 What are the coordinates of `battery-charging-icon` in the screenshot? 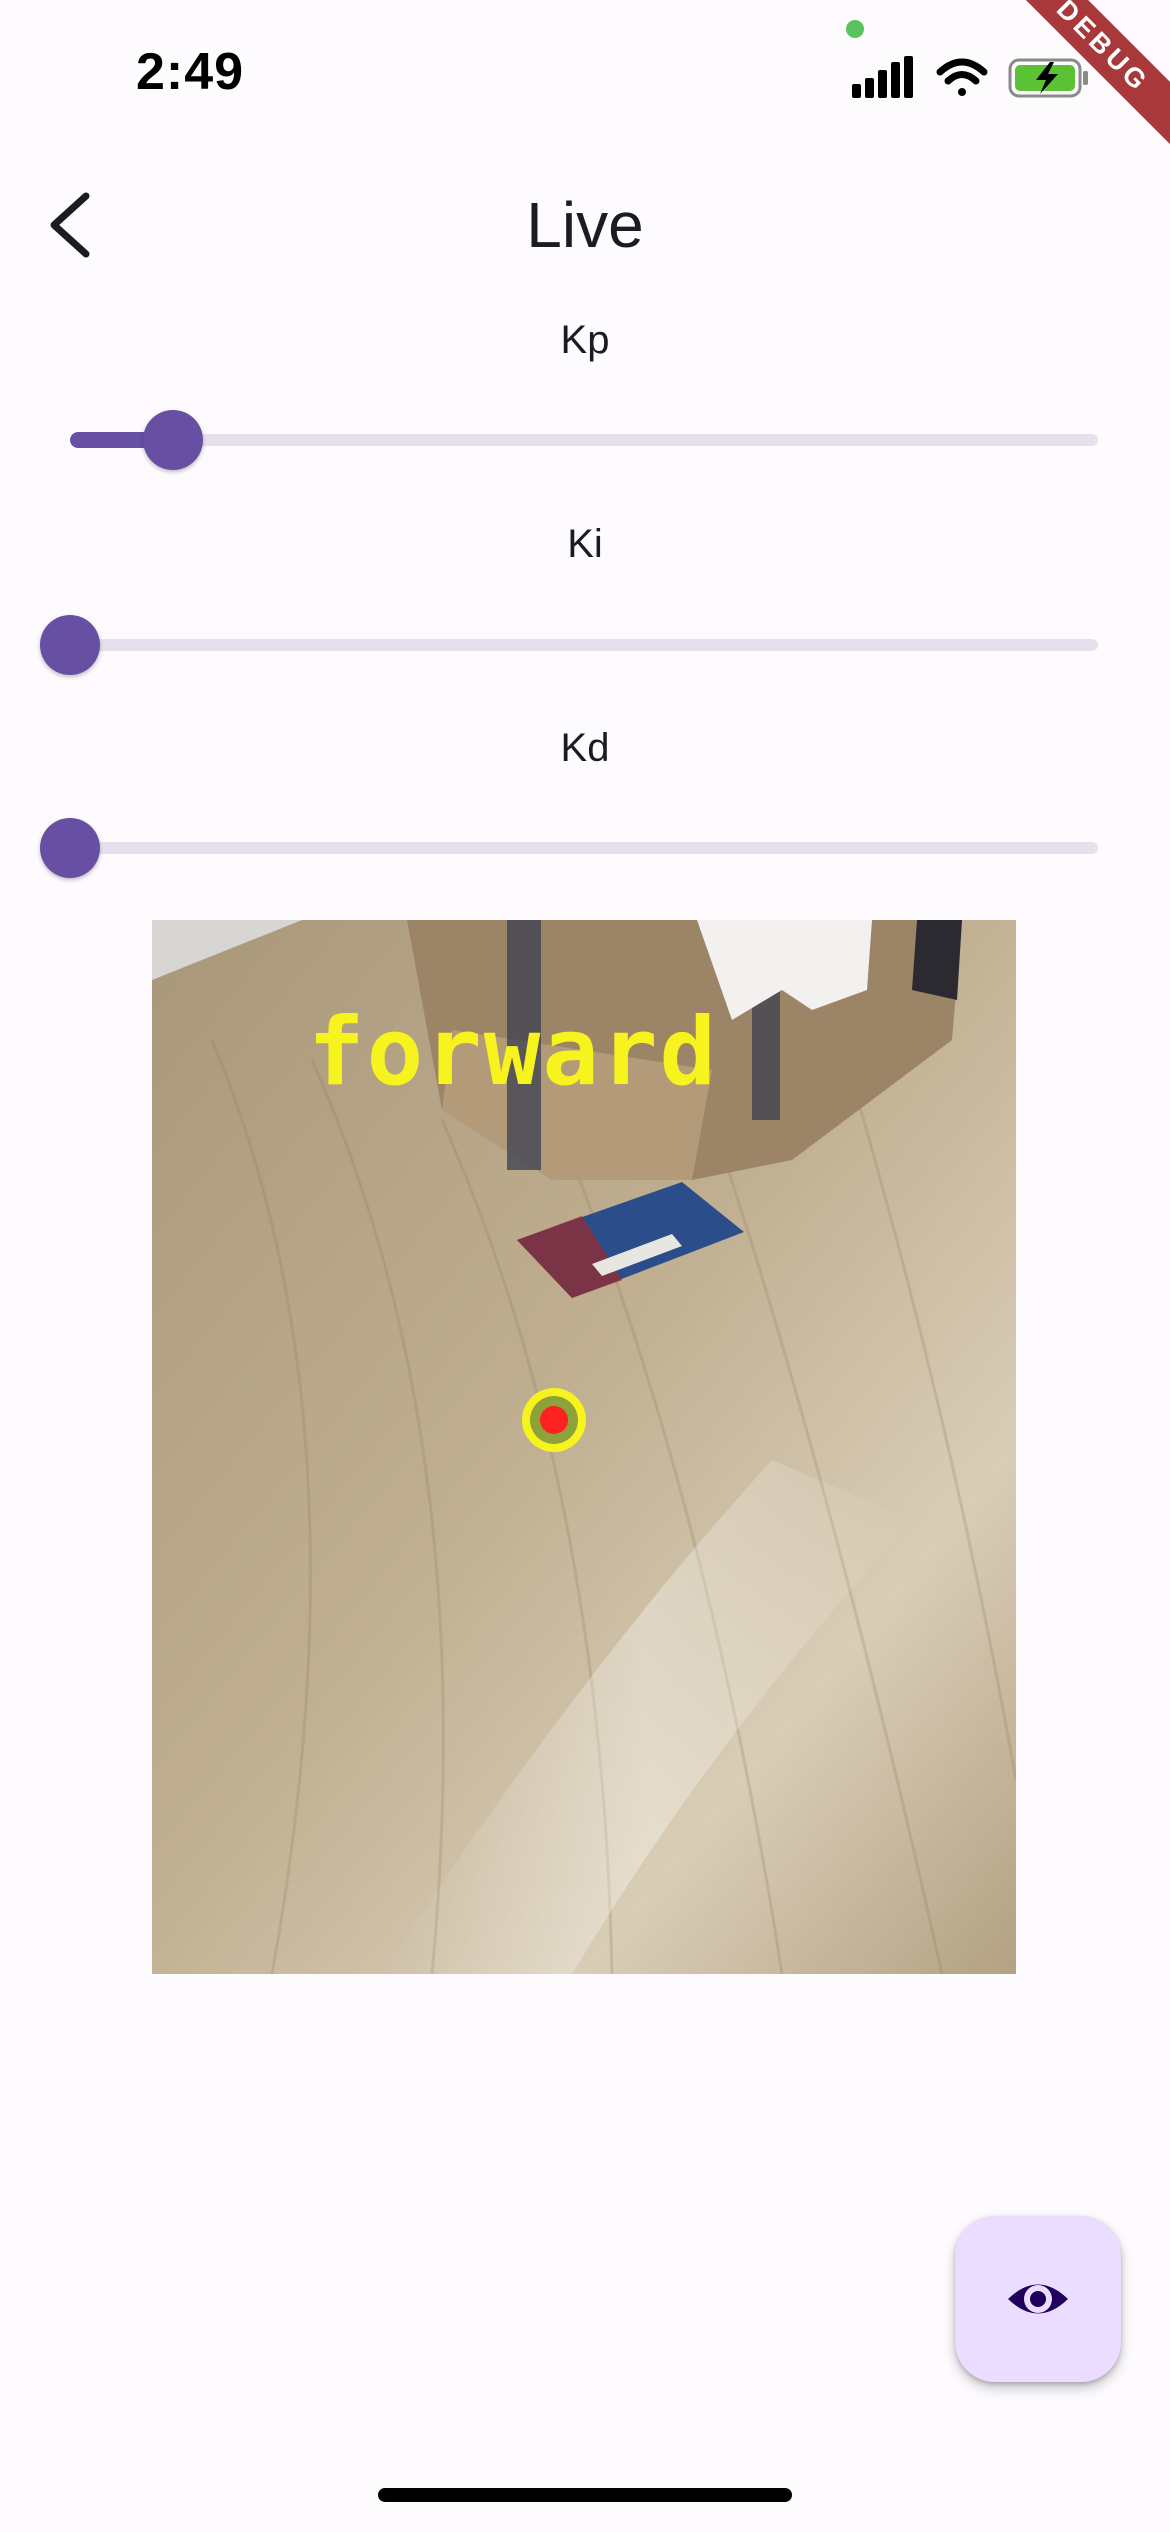 It's located at (1048, 78).